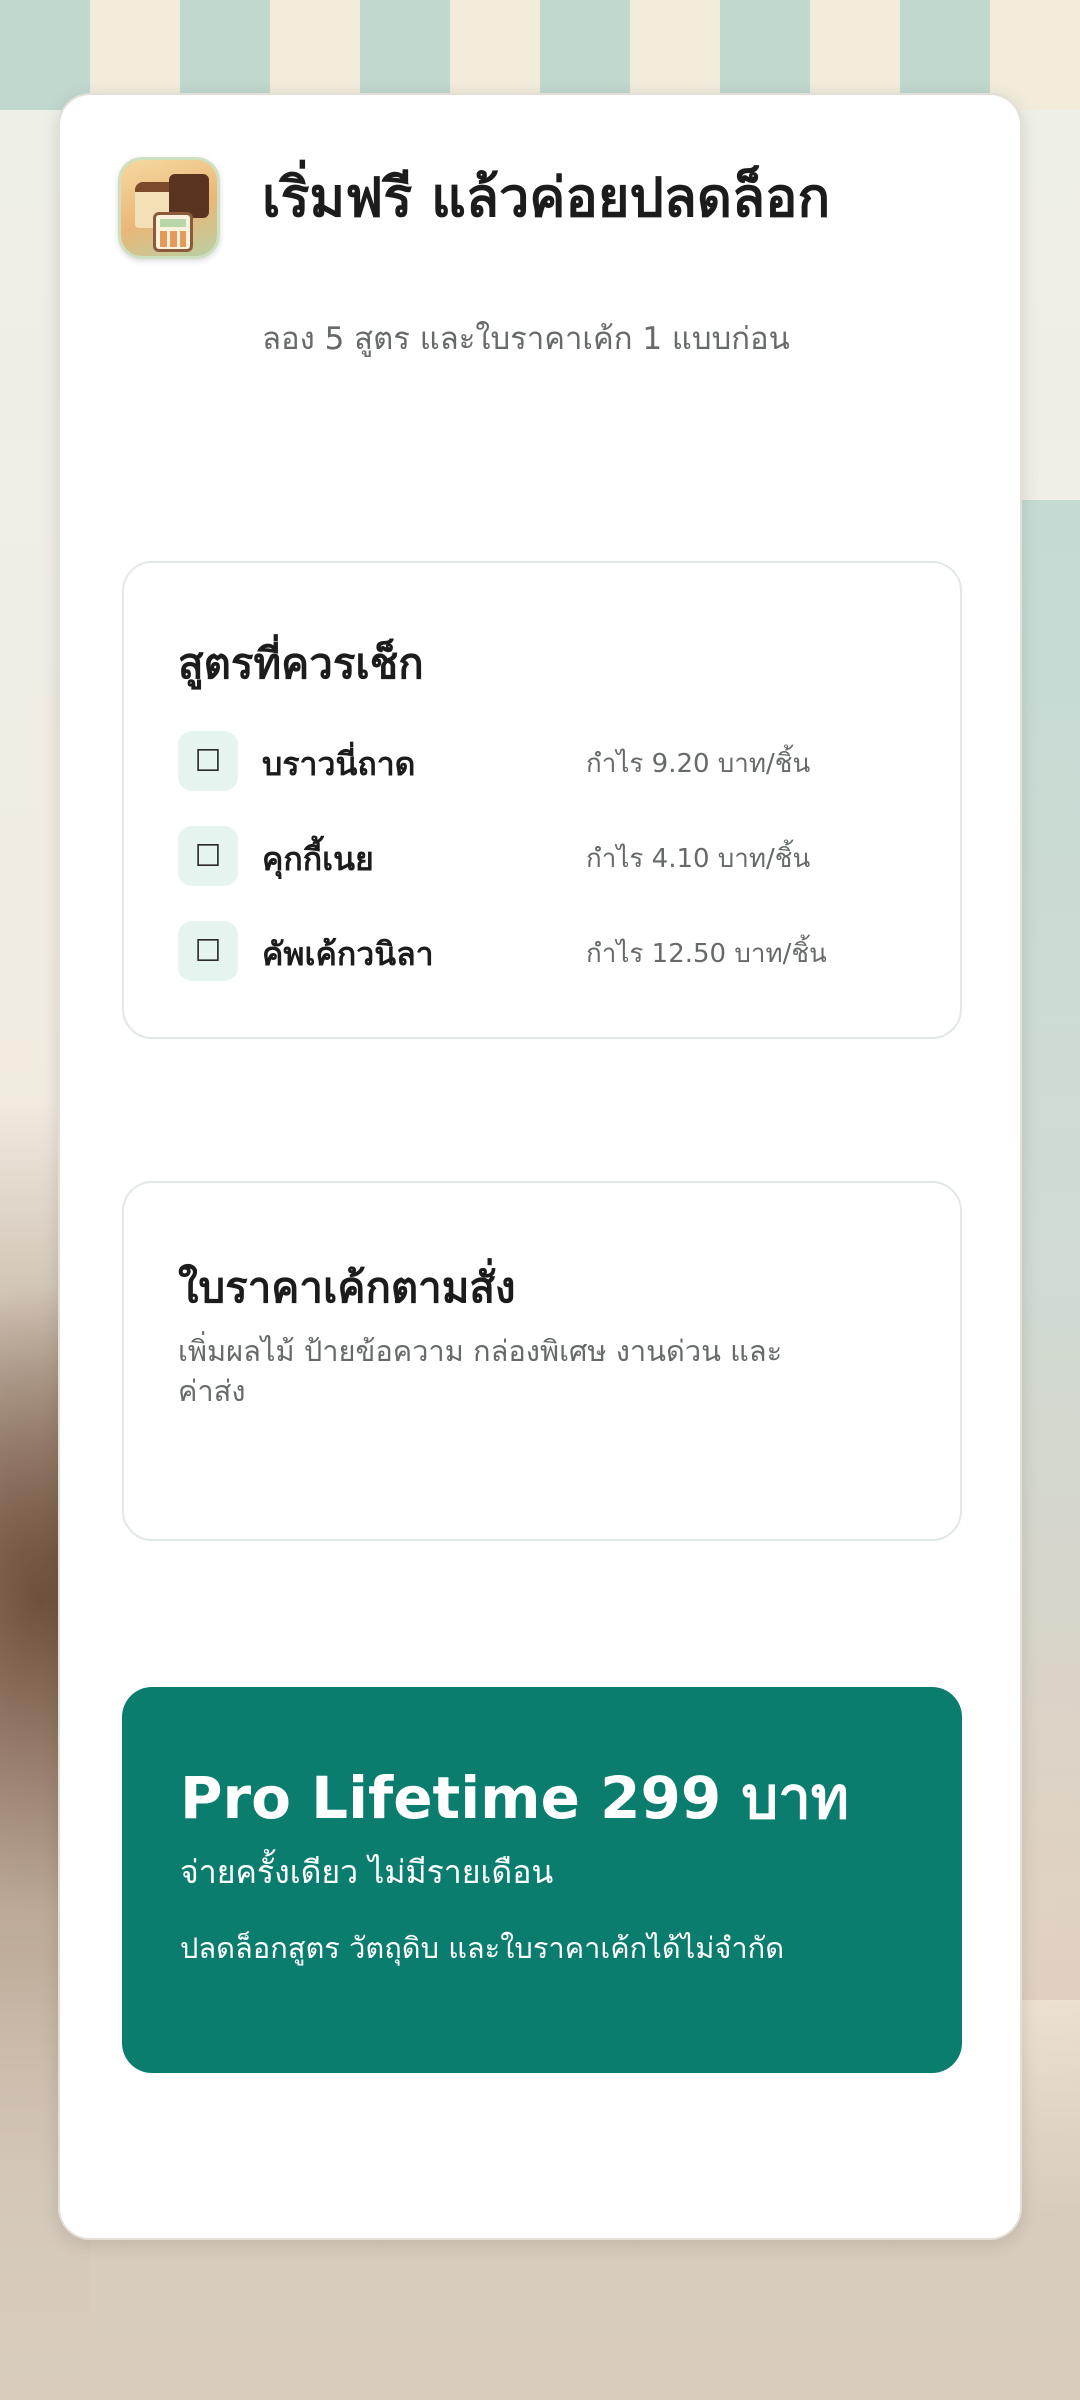 Image resolution: width=1080 pixels, height=2400 pixels. I want to click on recipe-row-brownie: ☐ บราวนี่ถาด กำไร 9.20 บาท/ชิ้น, so click(548, 761).